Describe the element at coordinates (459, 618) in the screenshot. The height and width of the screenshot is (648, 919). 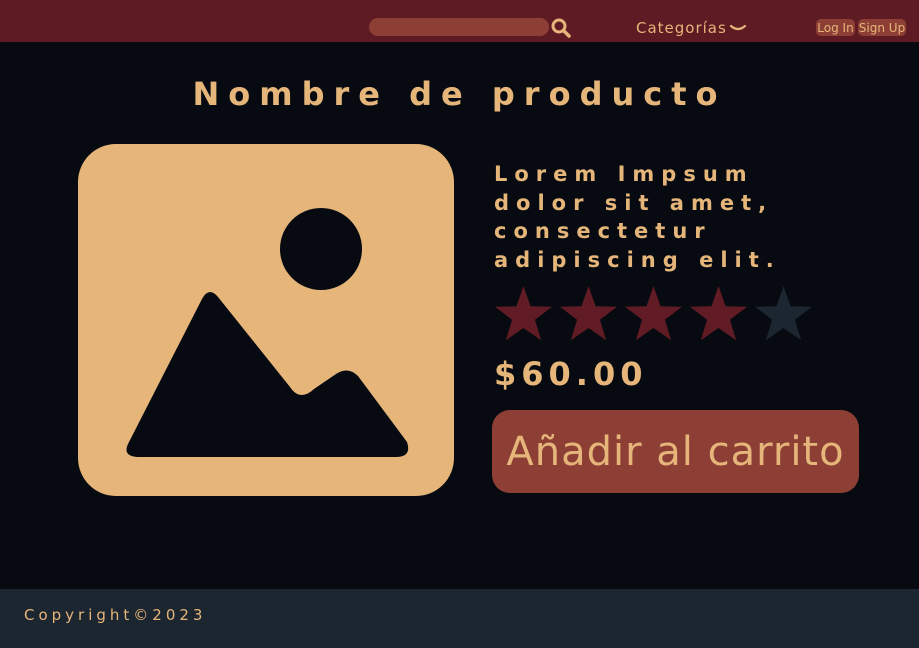
I see `footer: Copyright©2023` at that location.